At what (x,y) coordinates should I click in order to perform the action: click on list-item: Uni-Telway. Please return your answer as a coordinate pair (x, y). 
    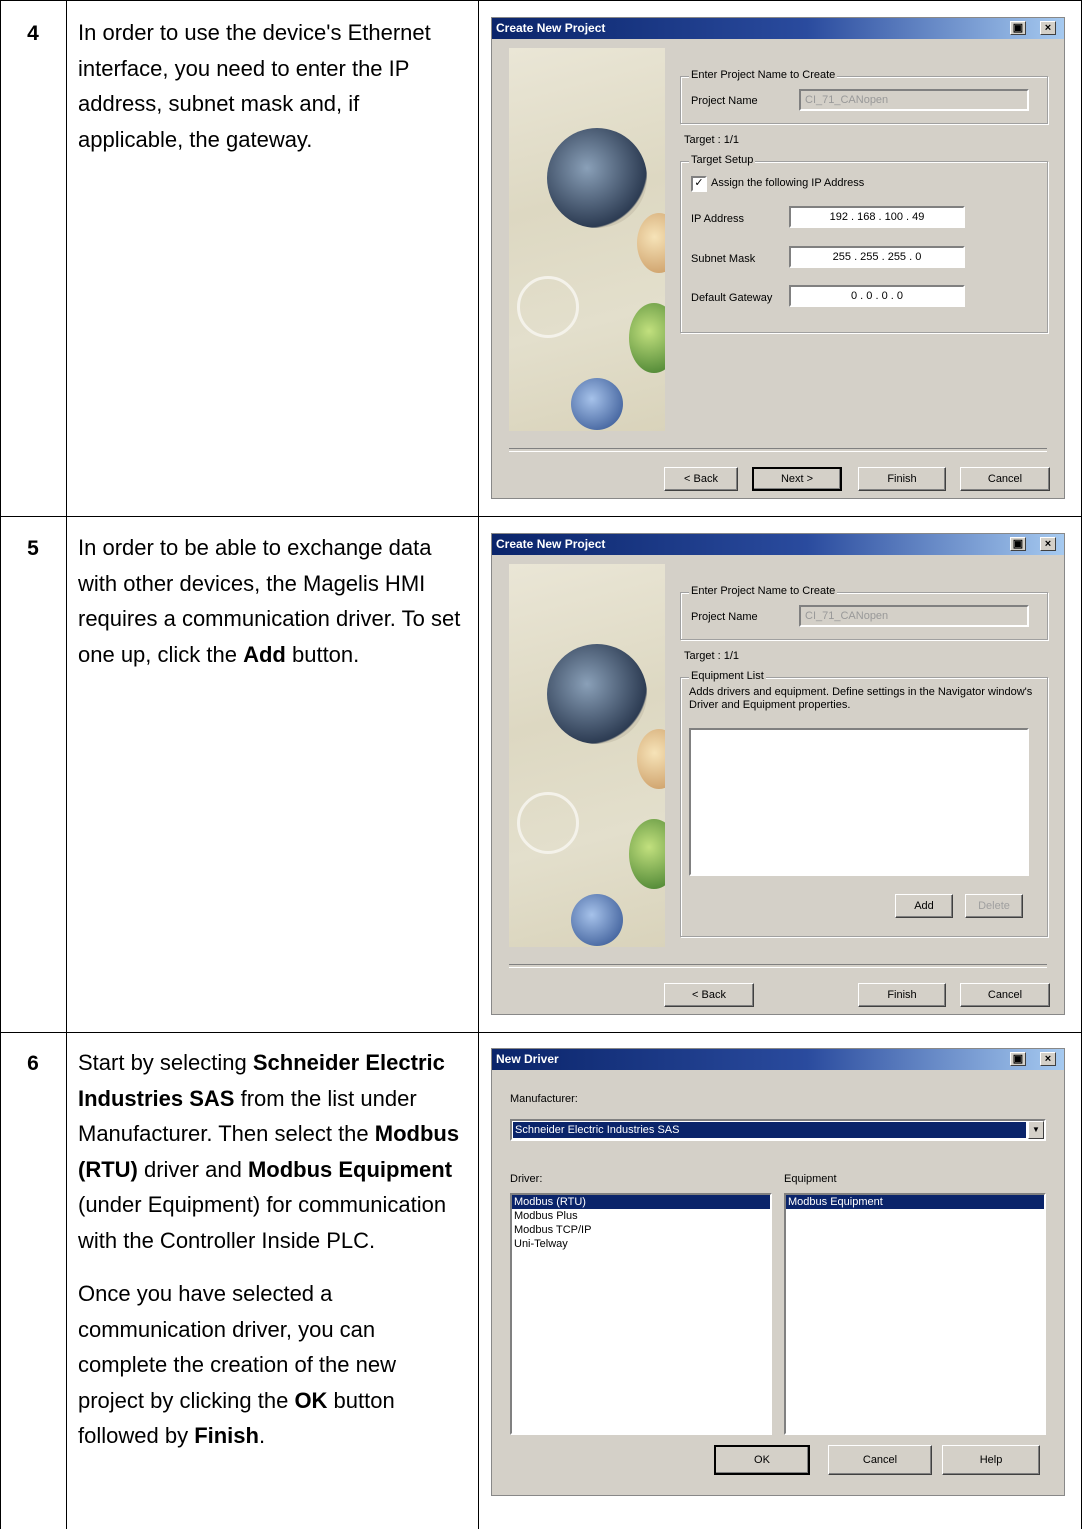
    Looking at the image, I should click on (641, 1244).